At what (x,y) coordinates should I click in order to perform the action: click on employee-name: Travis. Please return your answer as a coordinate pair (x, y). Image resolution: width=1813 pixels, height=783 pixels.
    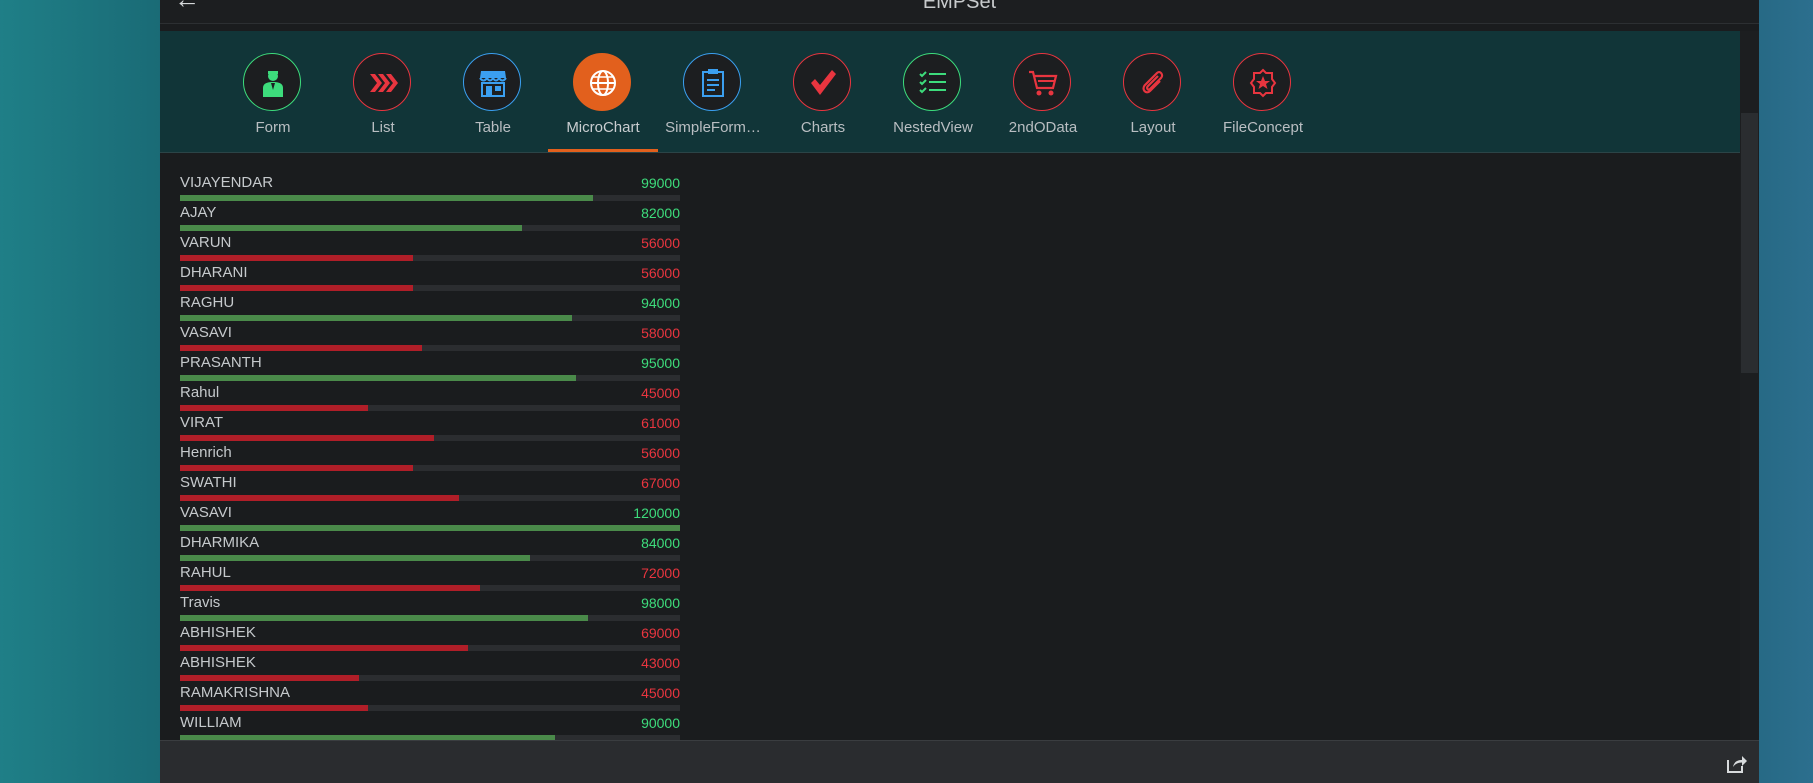
    Looking at the image, I should click on (200, 602).